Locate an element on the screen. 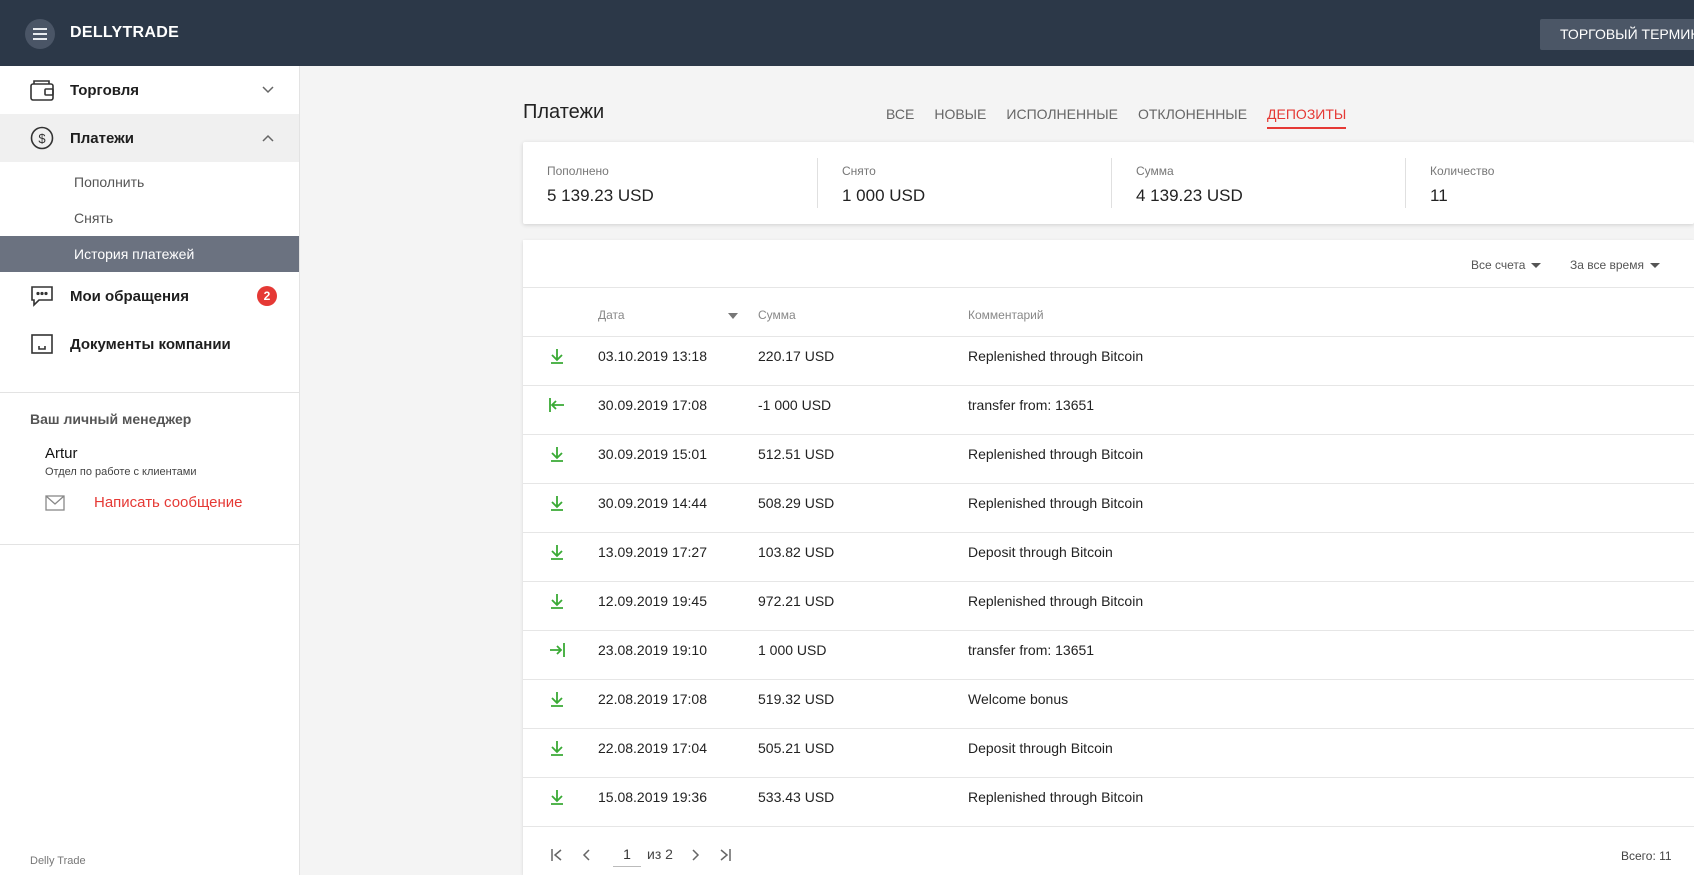 This screenshot has width=1694, height=875. sidebar-item-label: Документы компании is located at coordinates (150, 344).